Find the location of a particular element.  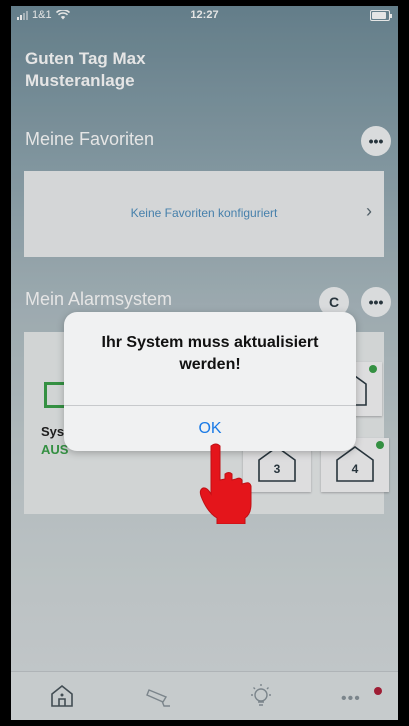

update-alert-dialog: Ihr System muss aktualisiert werden! OK is located at coordinates (210, 381).